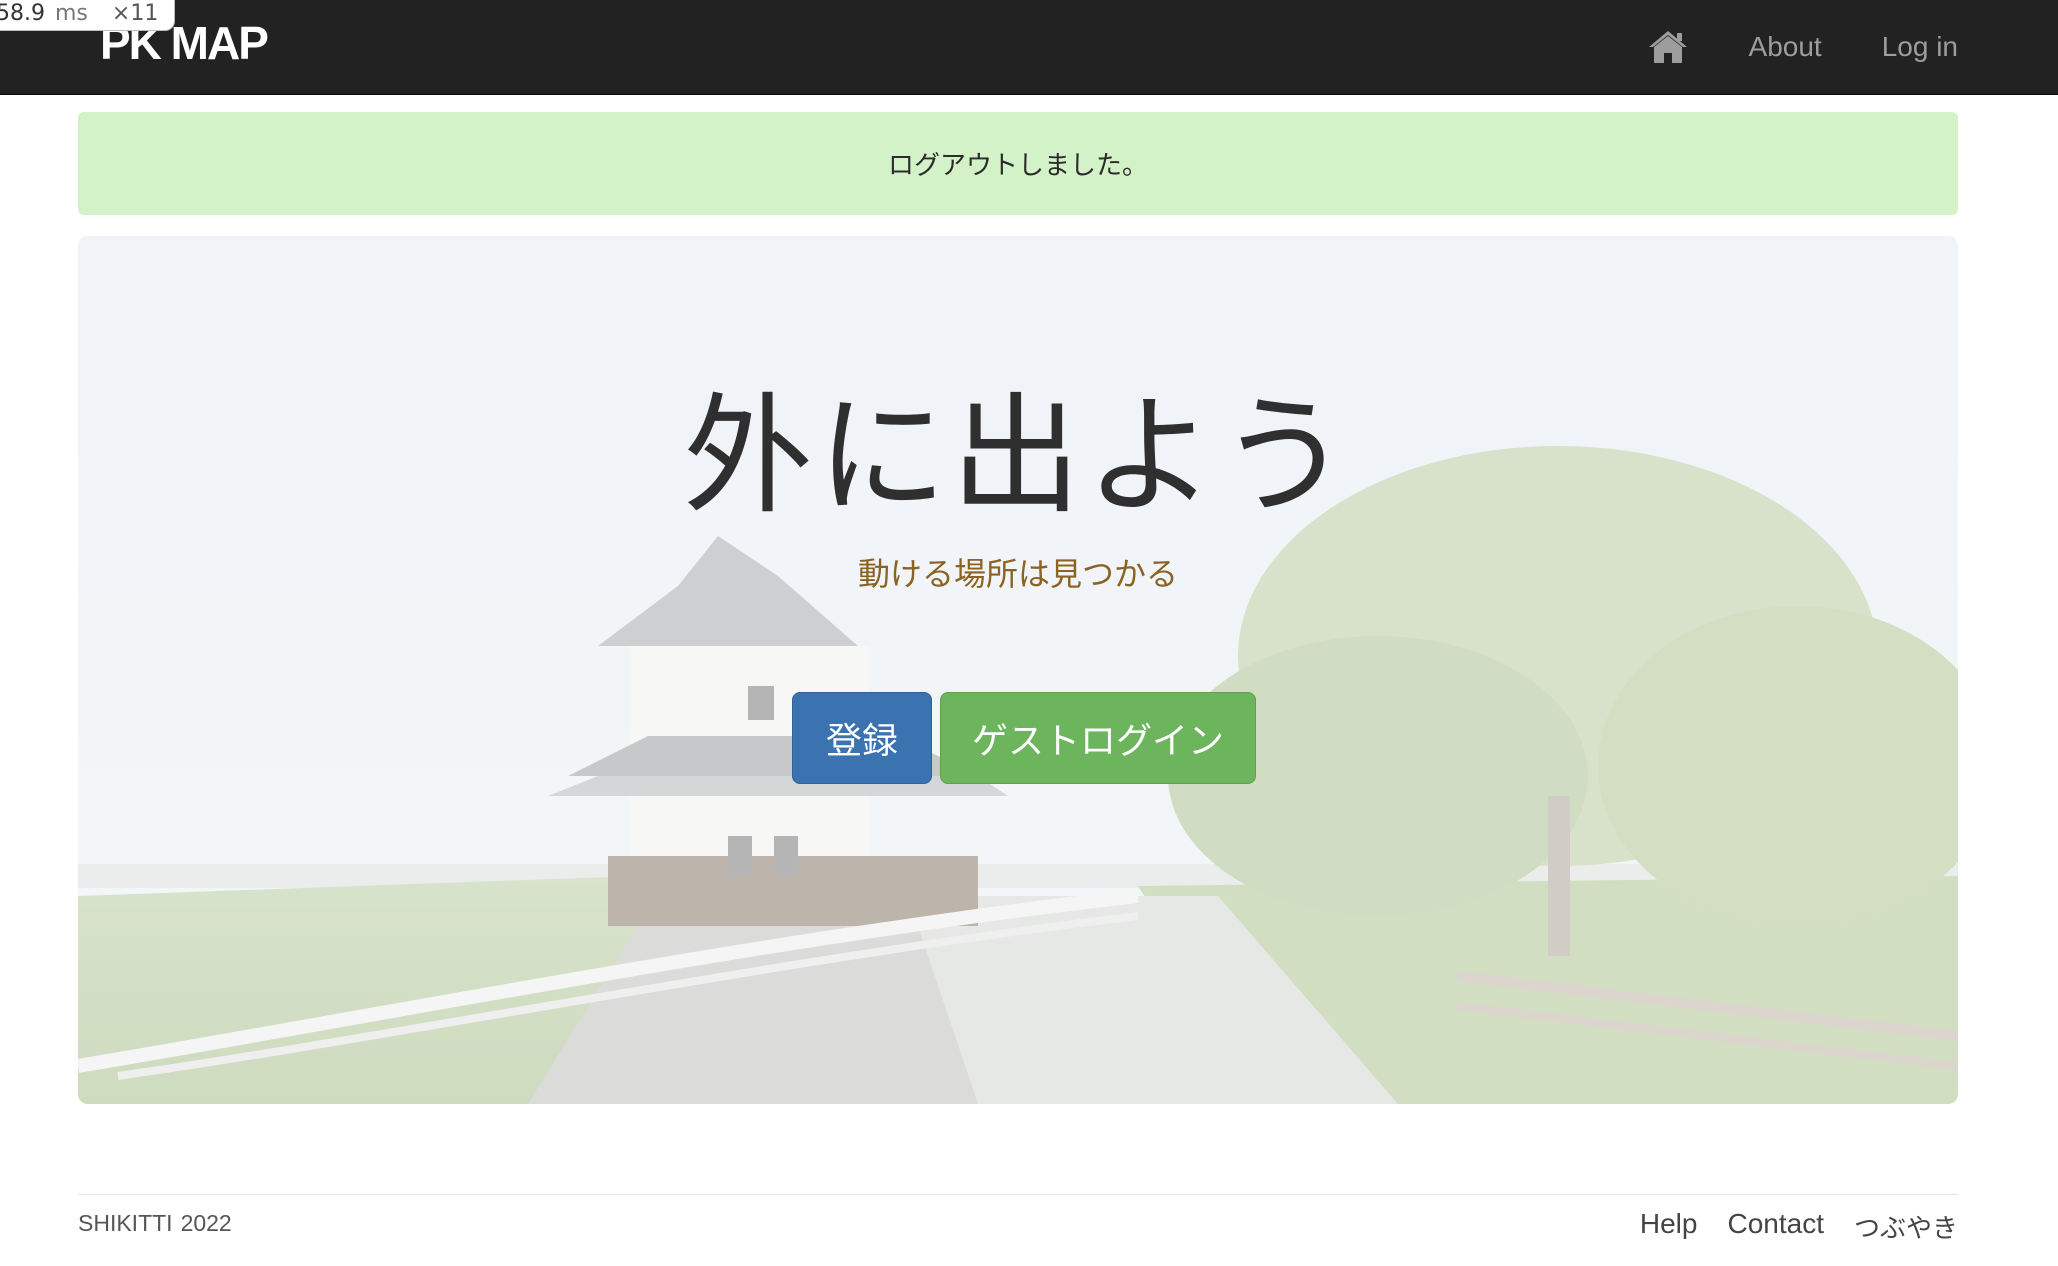  I want to click on hero-button-group: 登録 ゲストログイン, so click(1018, 738).